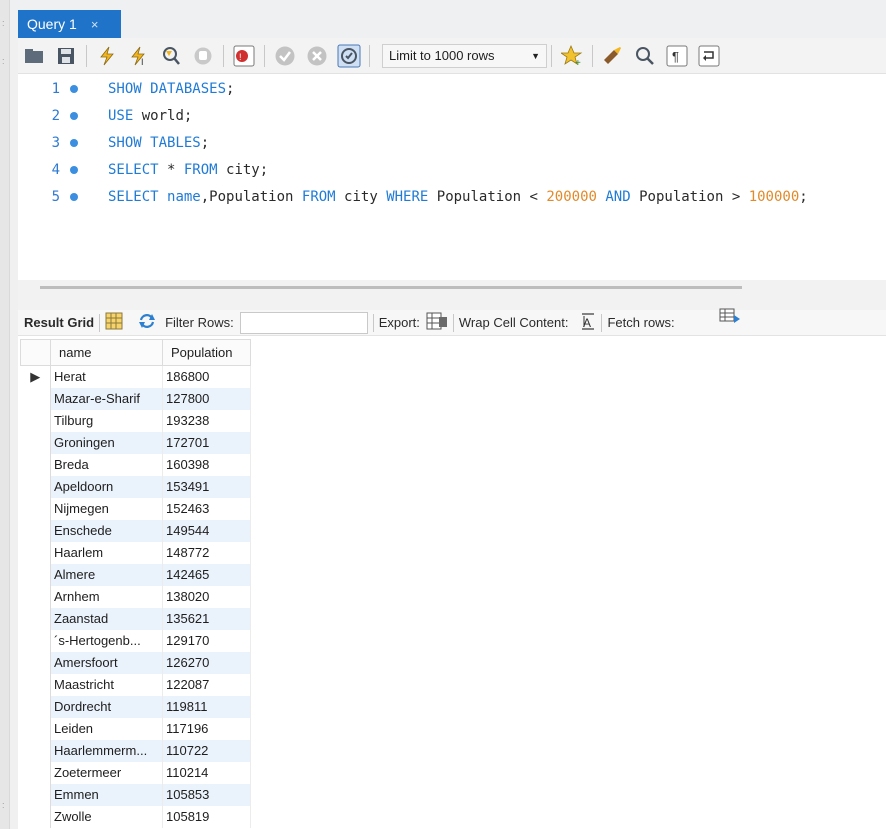  Describe the element at coordinates (206, 352) in the screenshot. I see `column-header-population: Population` at that location.